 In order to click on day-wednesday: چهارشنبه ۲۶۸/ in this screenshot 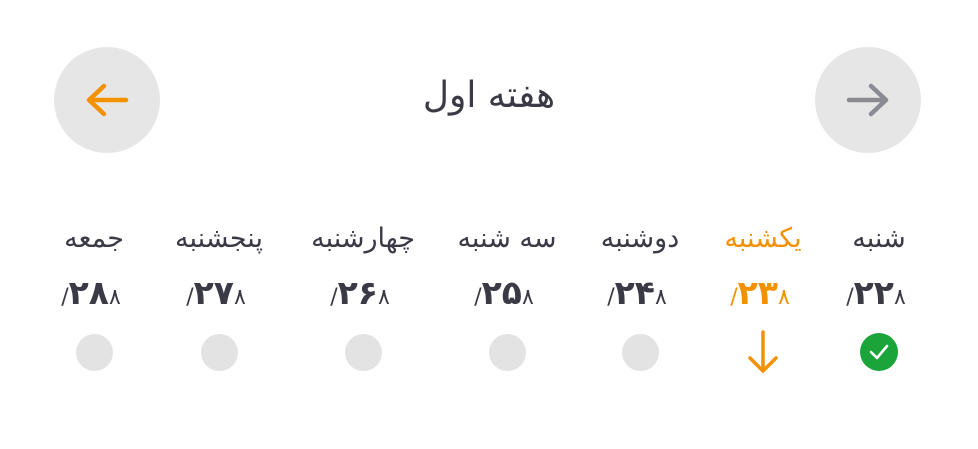, I will do `click(363, 293)`.